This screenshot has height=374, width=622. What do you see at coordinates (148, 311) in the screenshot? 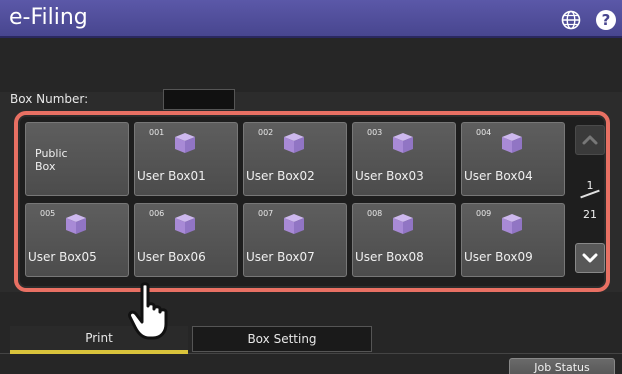
I see `hand-pointer-icon` at bounding box center [148, 311].